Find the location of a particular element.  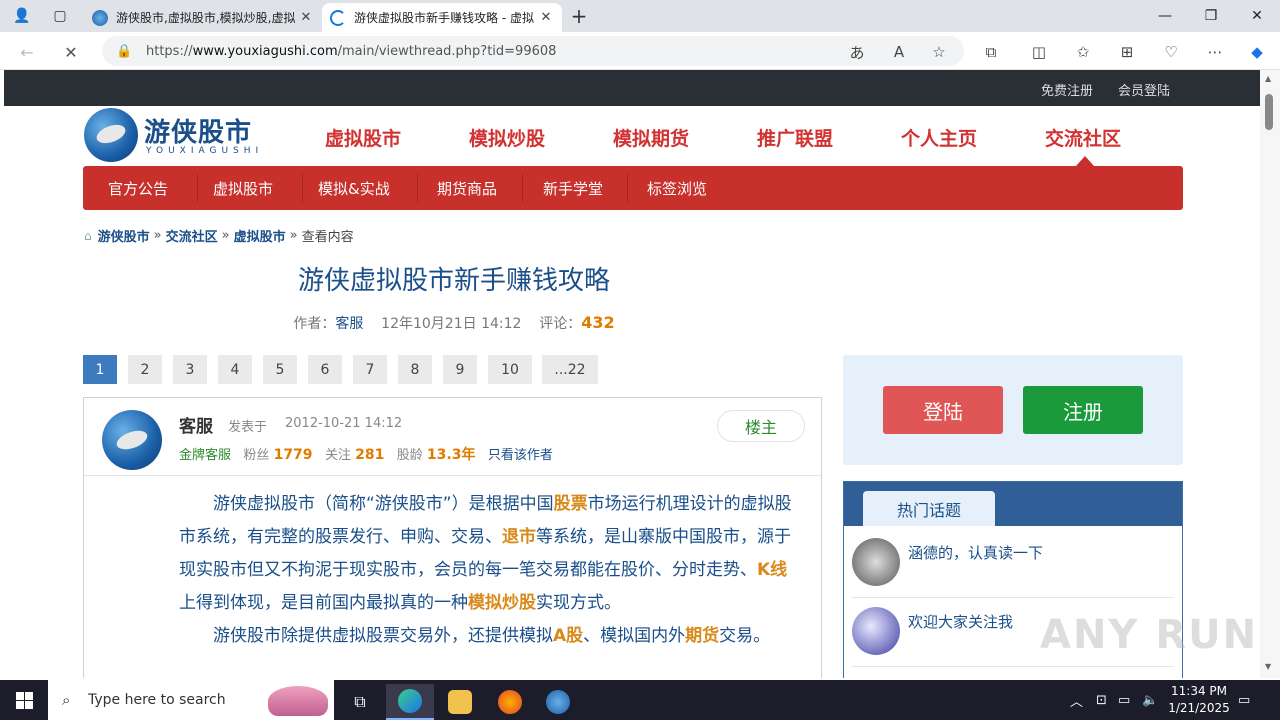

subnav-announcements: 官方公告 is located at coordinates (138, 188).